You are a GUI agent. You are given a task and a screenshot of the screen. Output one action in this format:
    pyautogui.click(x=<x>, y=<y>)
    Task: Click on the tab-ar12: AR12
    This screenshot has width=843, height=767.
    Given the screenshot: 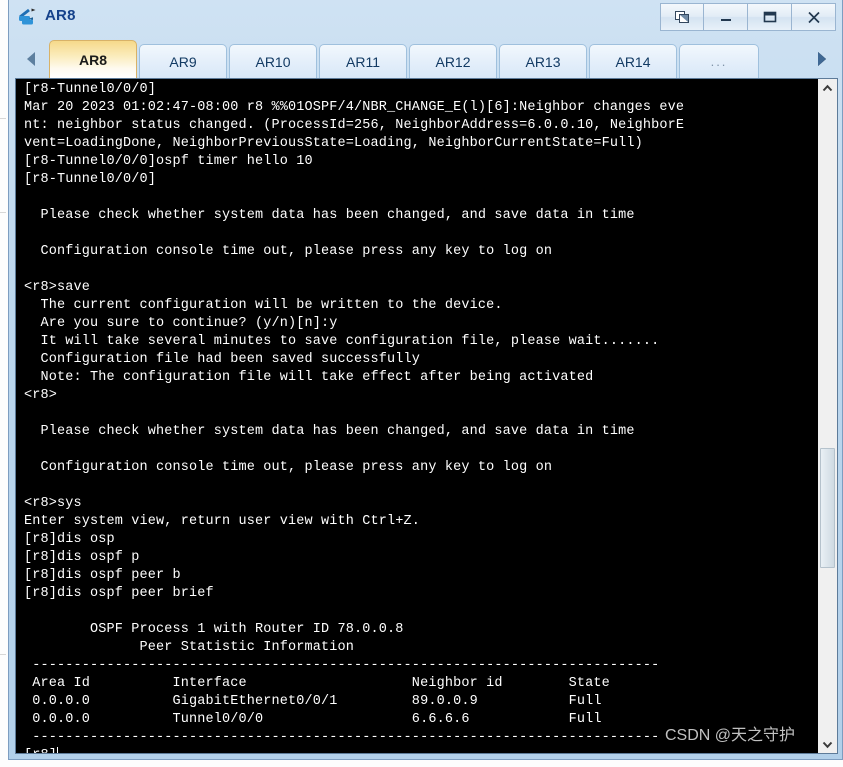 What is the action you would take?
    pyautogui.click(x=453, y=61)
    